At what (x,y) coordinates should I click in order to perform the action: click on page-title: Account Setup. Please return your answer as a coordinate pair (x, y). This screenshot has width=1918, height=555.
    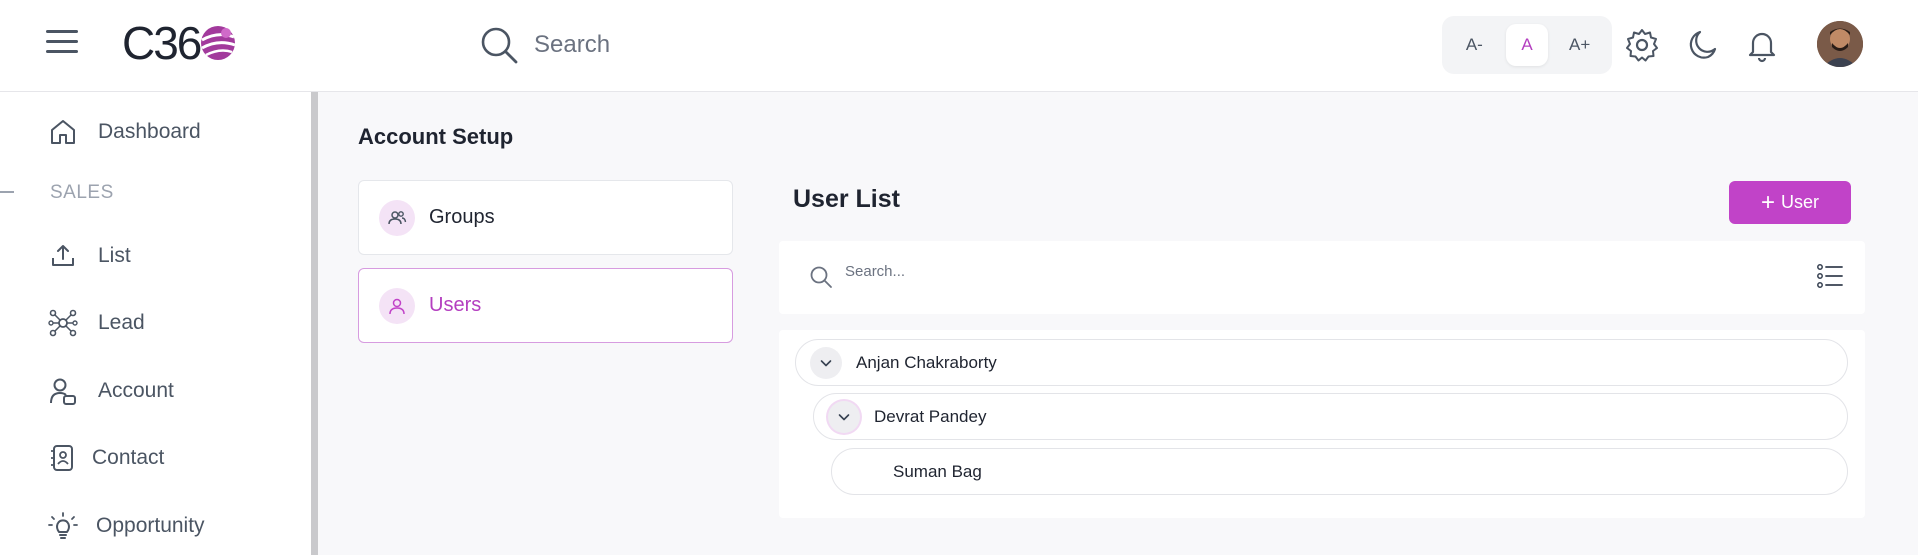
    Looking at the image, I should click on (436, 136).